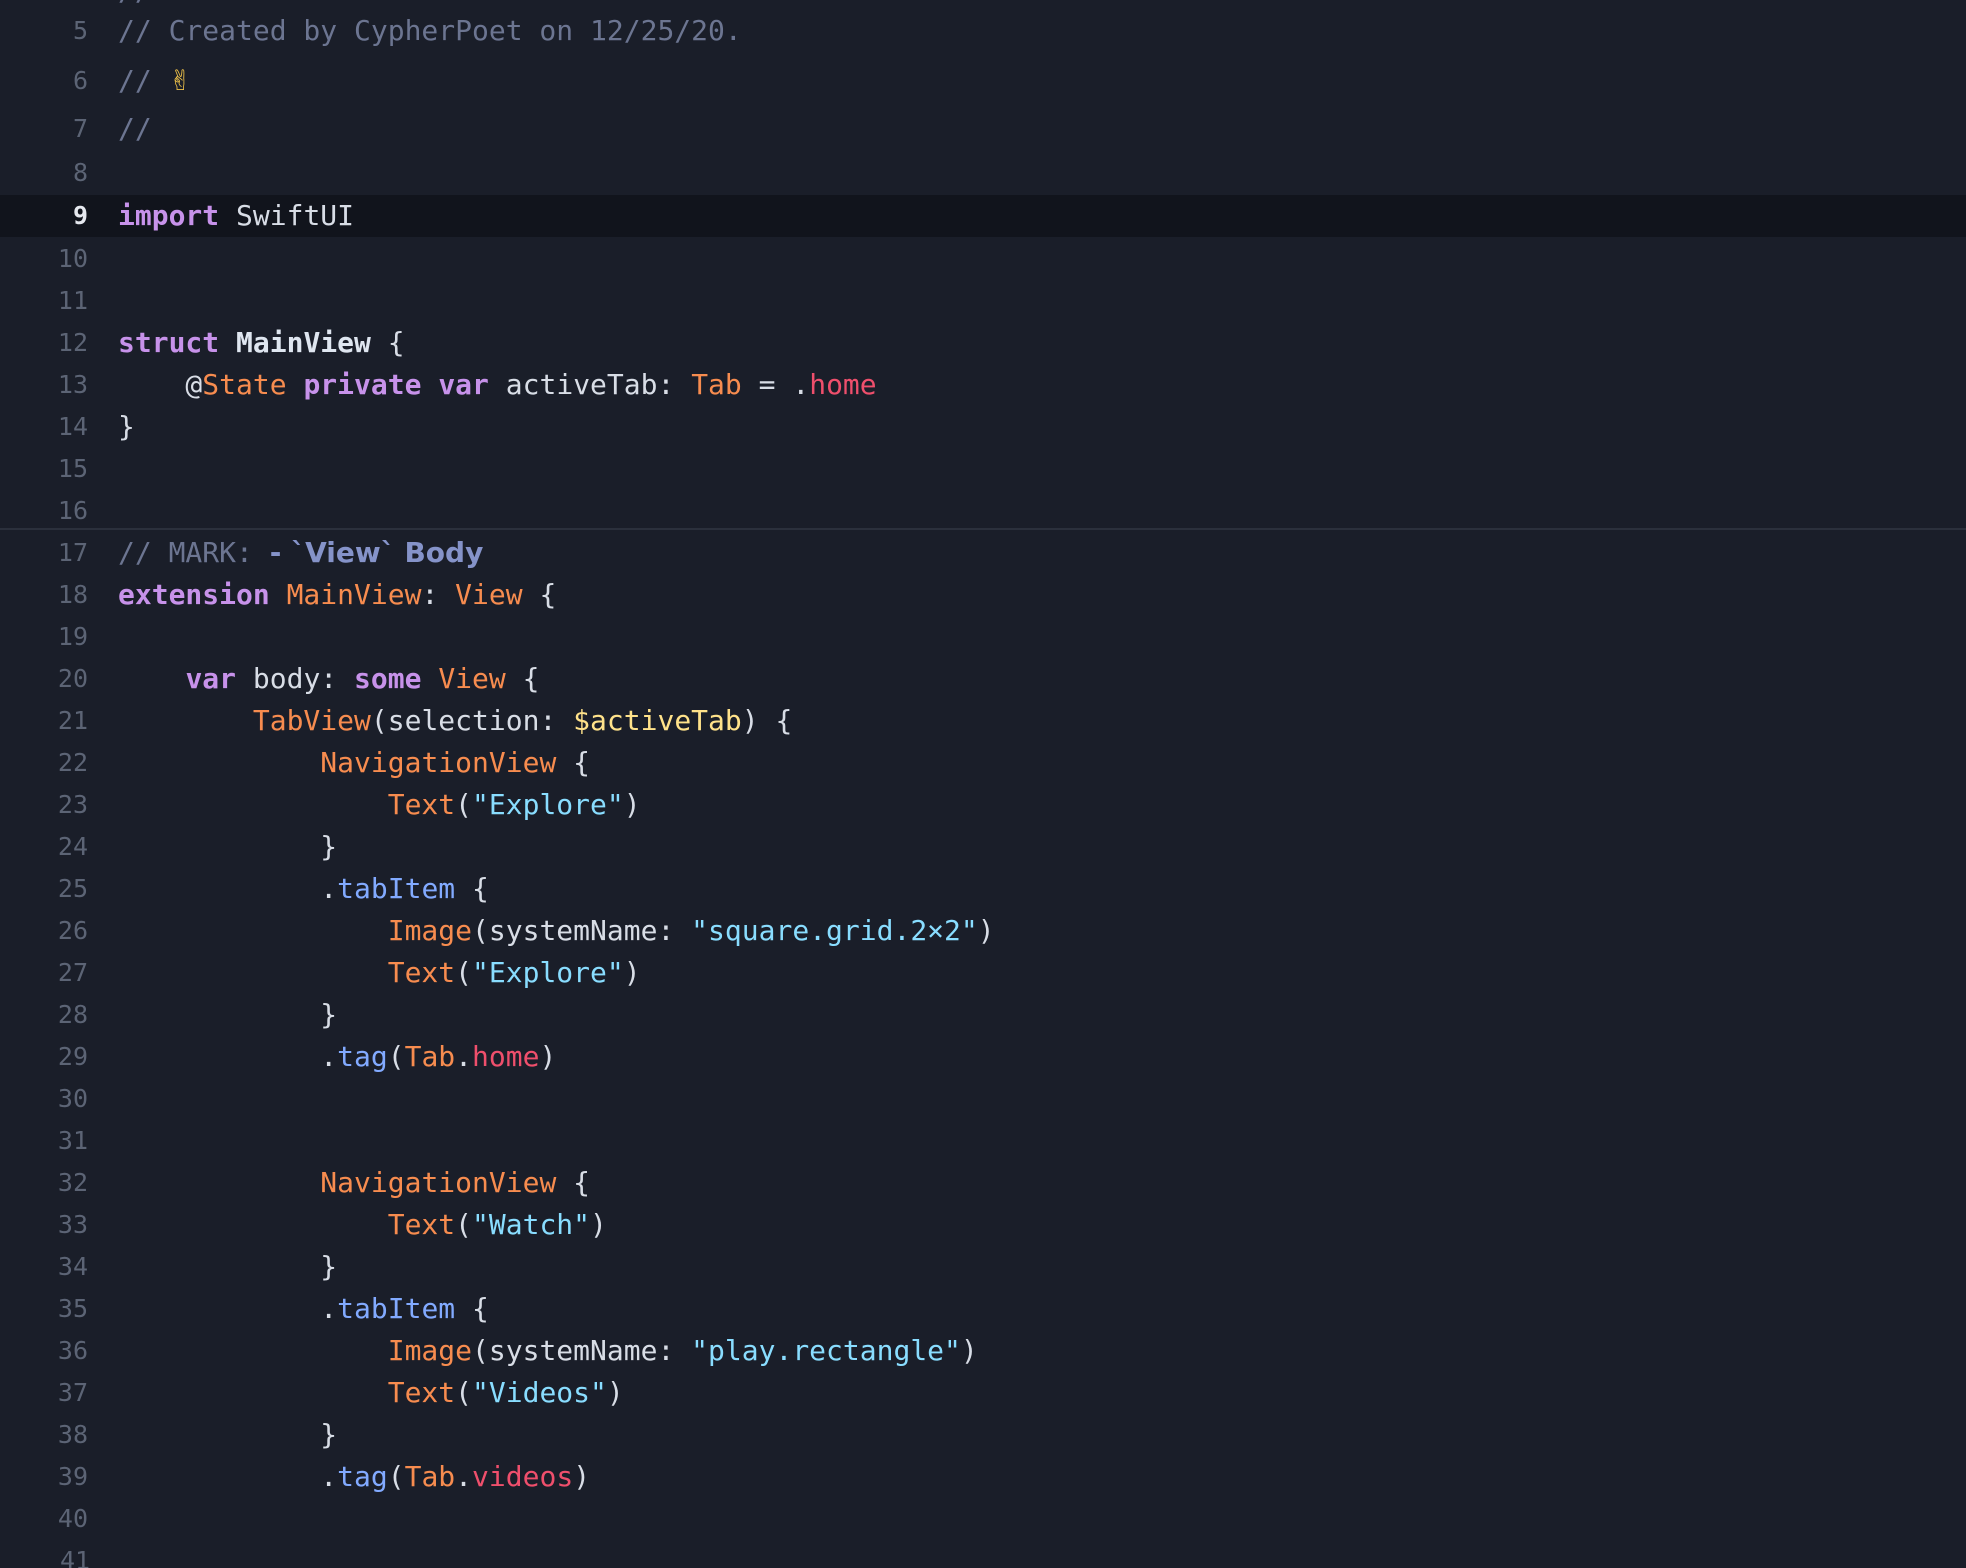 The image size is (1966, 1568). Describe the element at coordinates (72, 636) in the screenshot. I see `line-number: 19` at that location.